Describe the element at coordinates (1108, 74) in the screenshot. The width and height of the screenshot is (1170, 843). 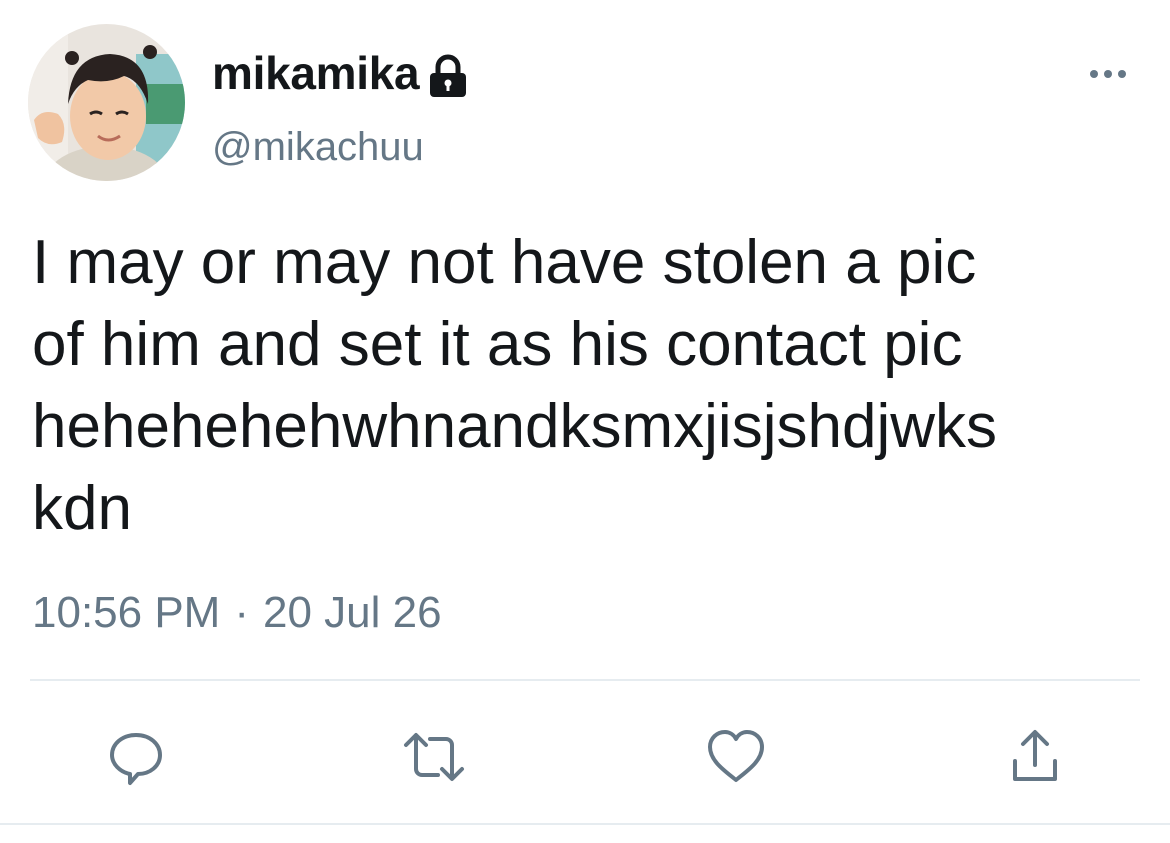
I see `more-horizontal-icon` at that location.